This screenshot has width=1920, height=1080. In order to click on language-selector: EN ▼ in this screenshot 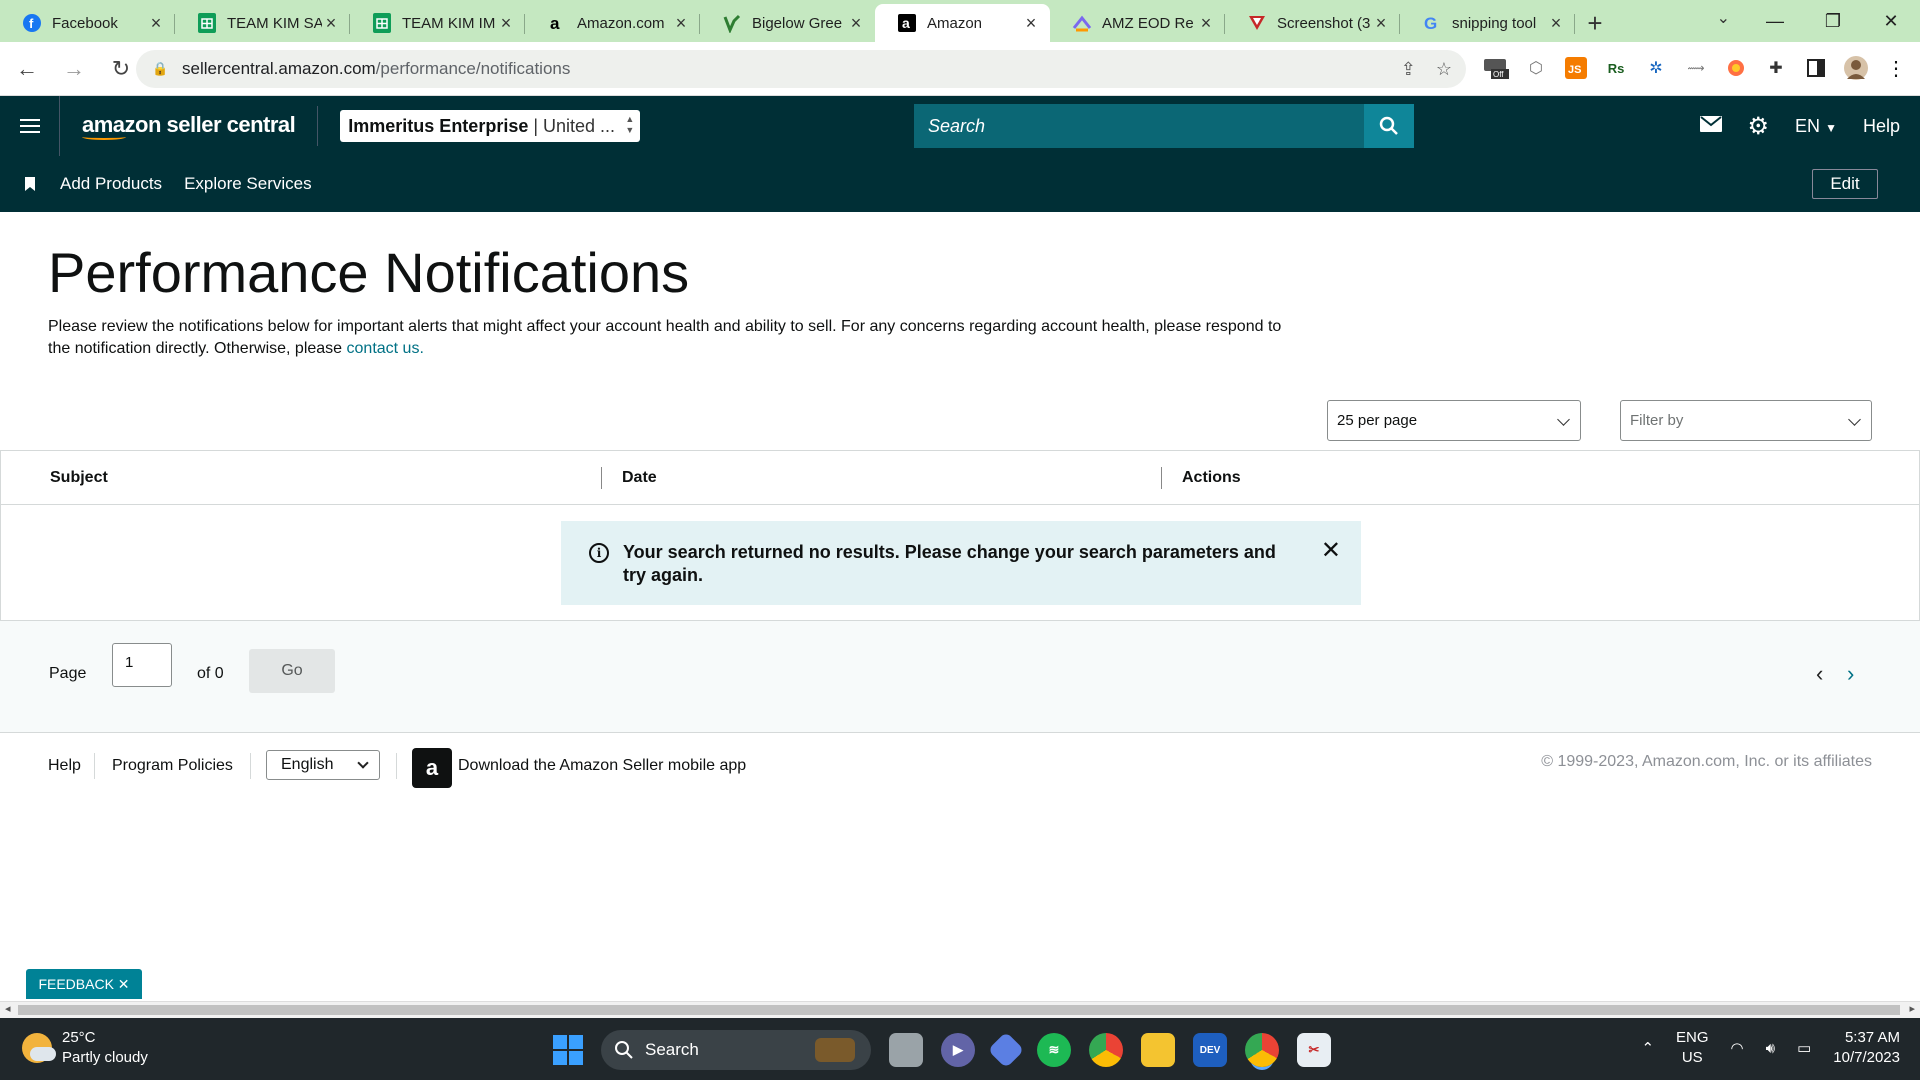, I will do `click(1816, 126)`.